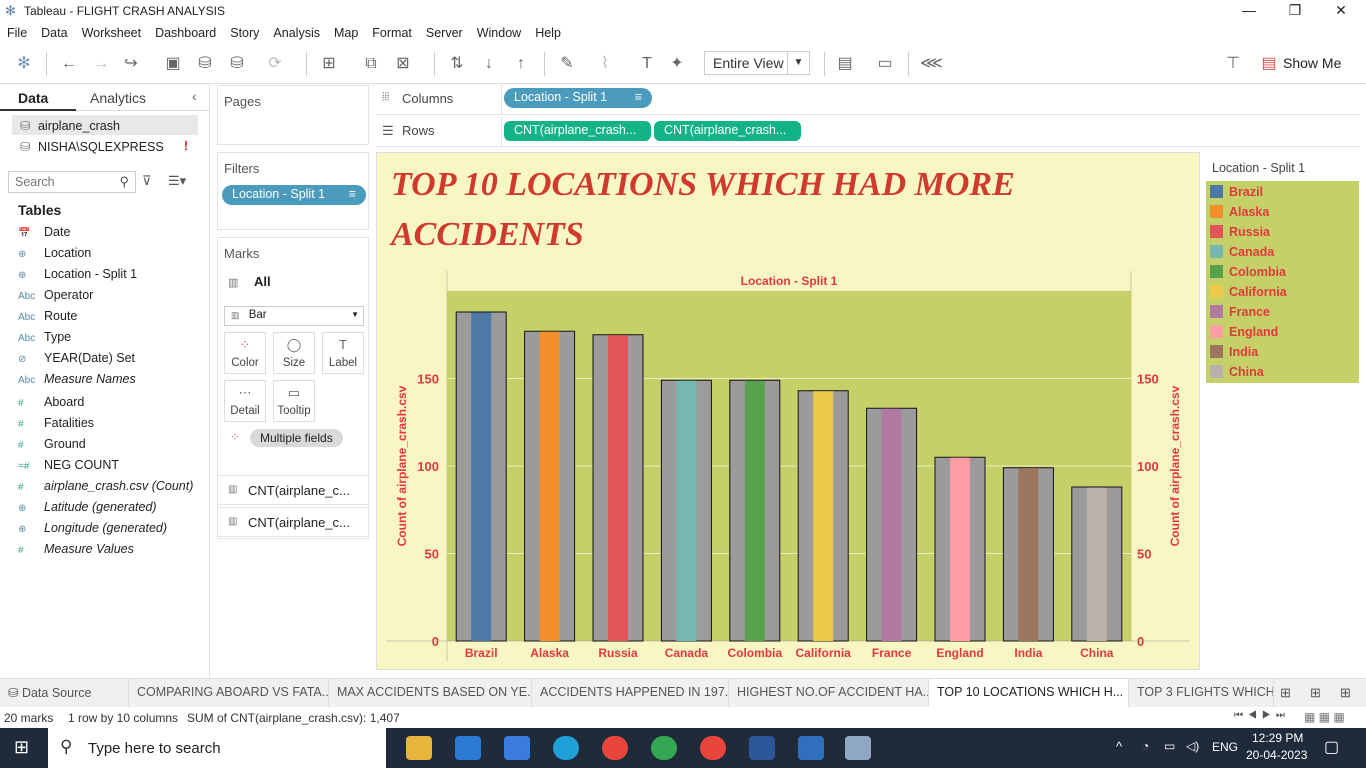 The image size is (1366, 768). I want to click on menu-file: File, so click(17, 33).